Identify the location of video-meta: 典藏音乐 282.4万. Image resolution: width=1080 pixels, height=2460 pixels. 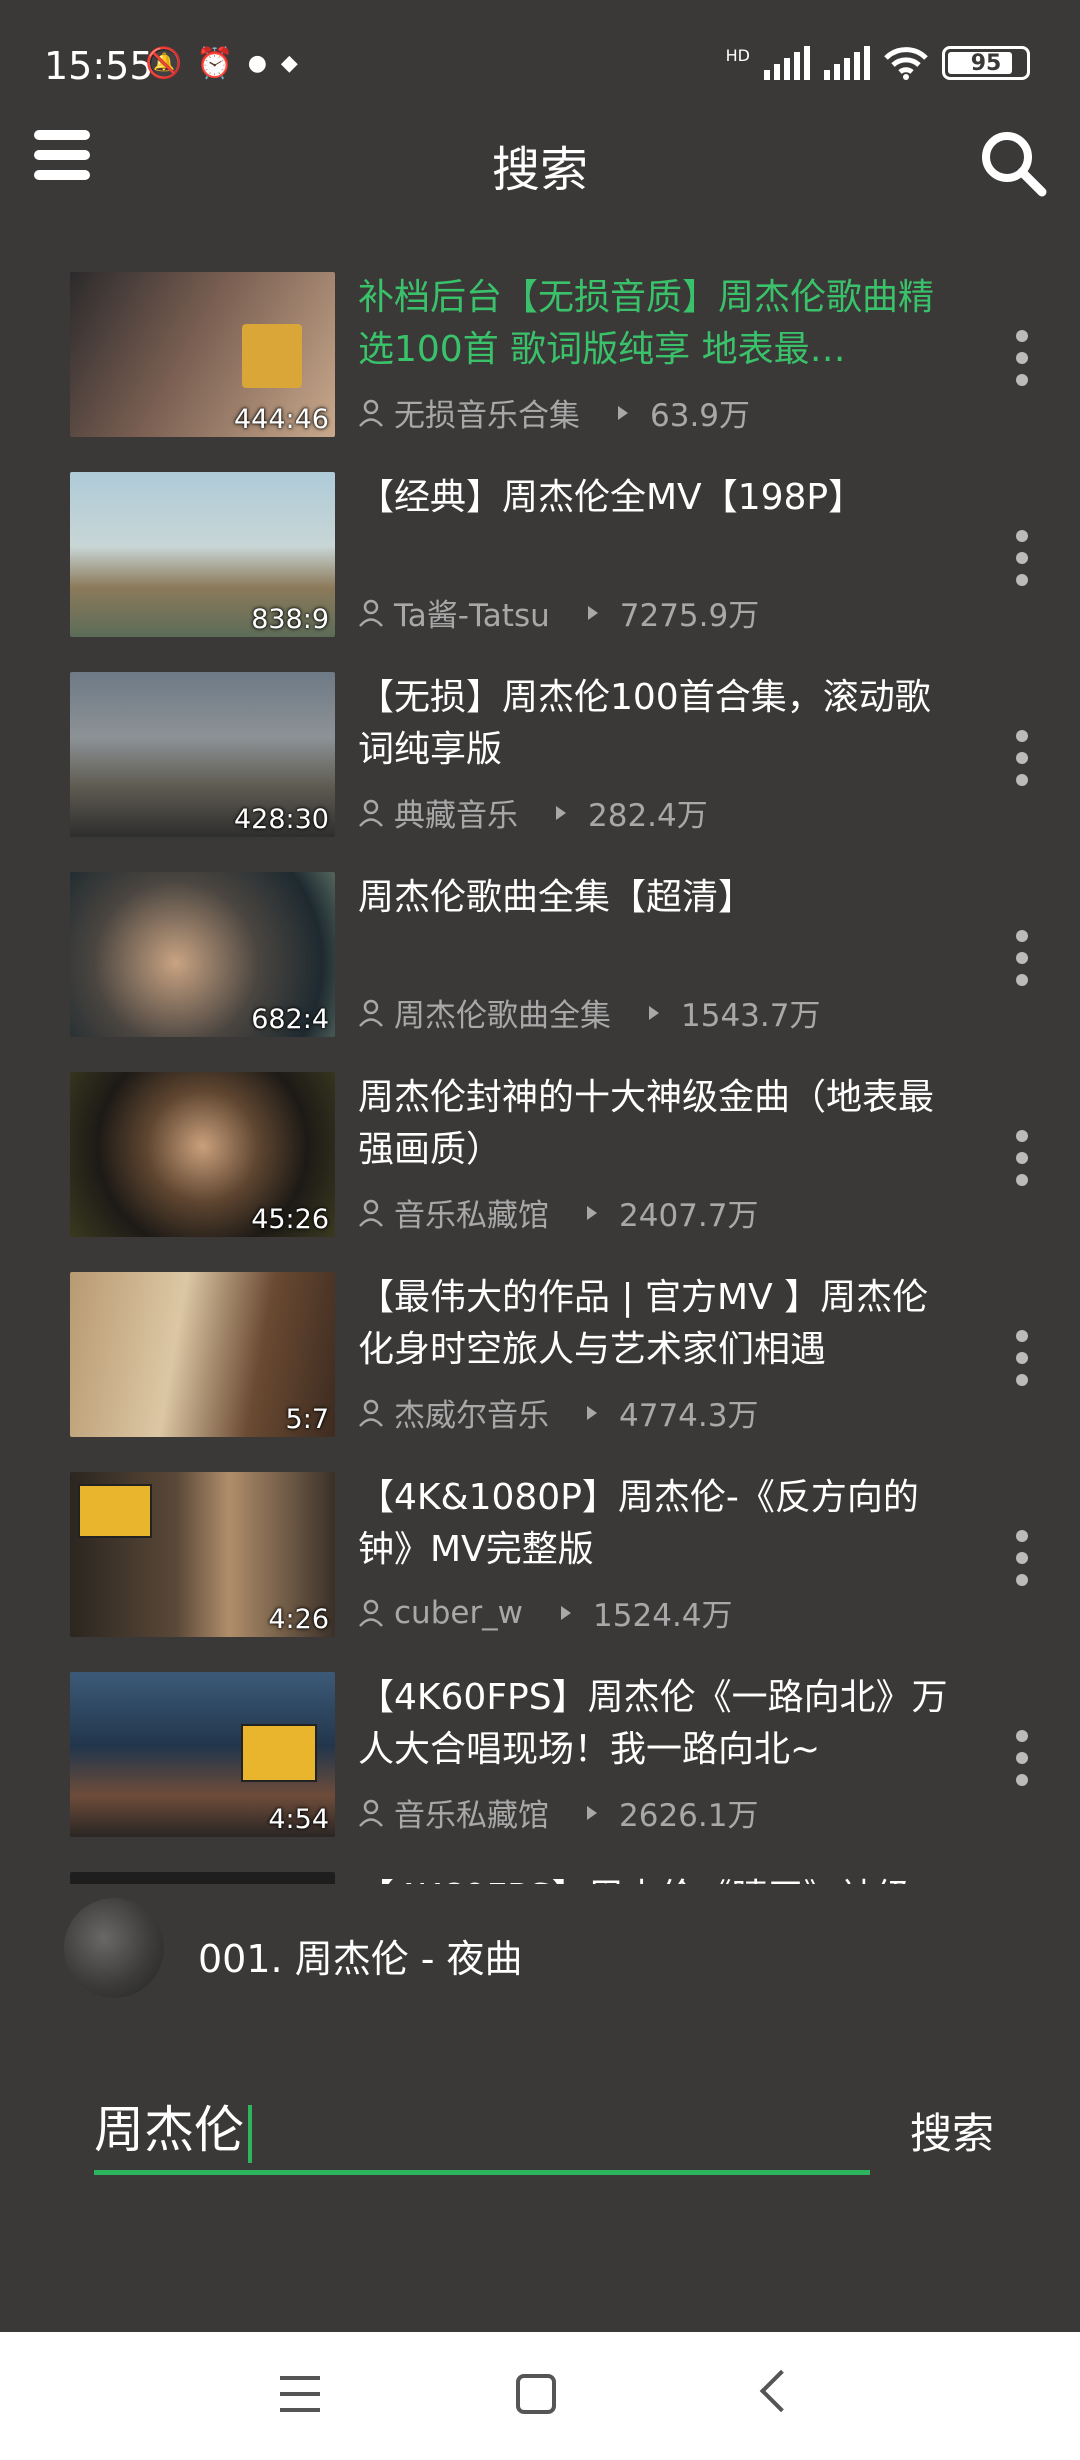
(533, 812).